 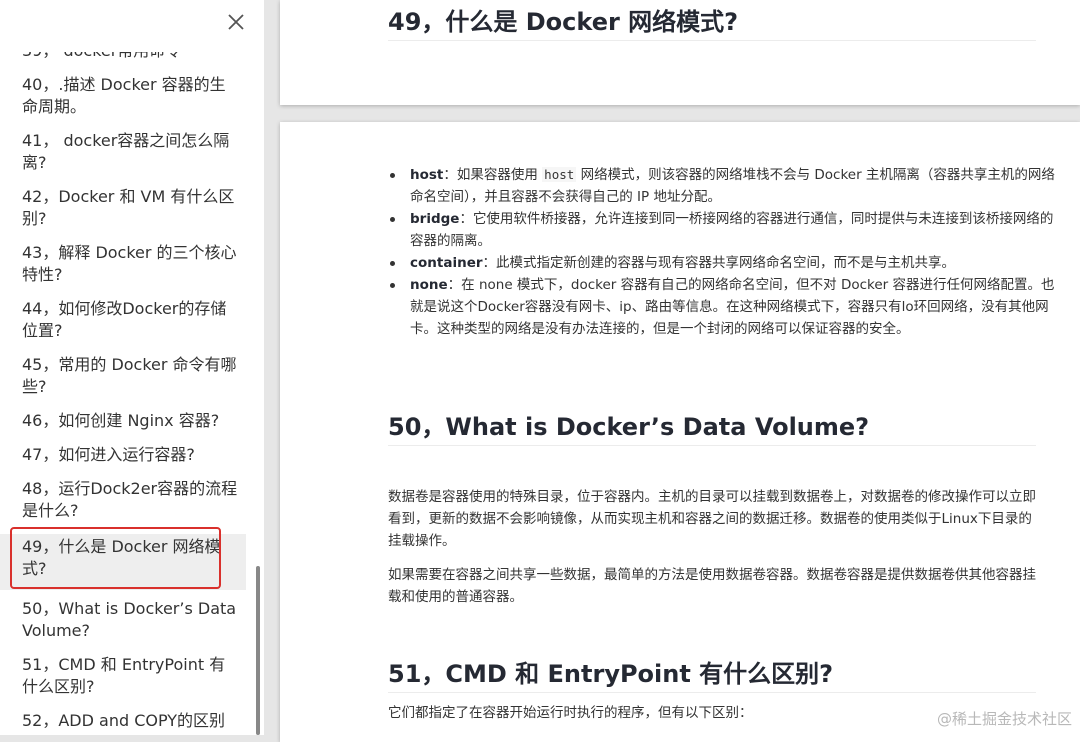 I want to click on toc-item: 50，What is Docker’s Data Volume?, so click(x=123, y=622).